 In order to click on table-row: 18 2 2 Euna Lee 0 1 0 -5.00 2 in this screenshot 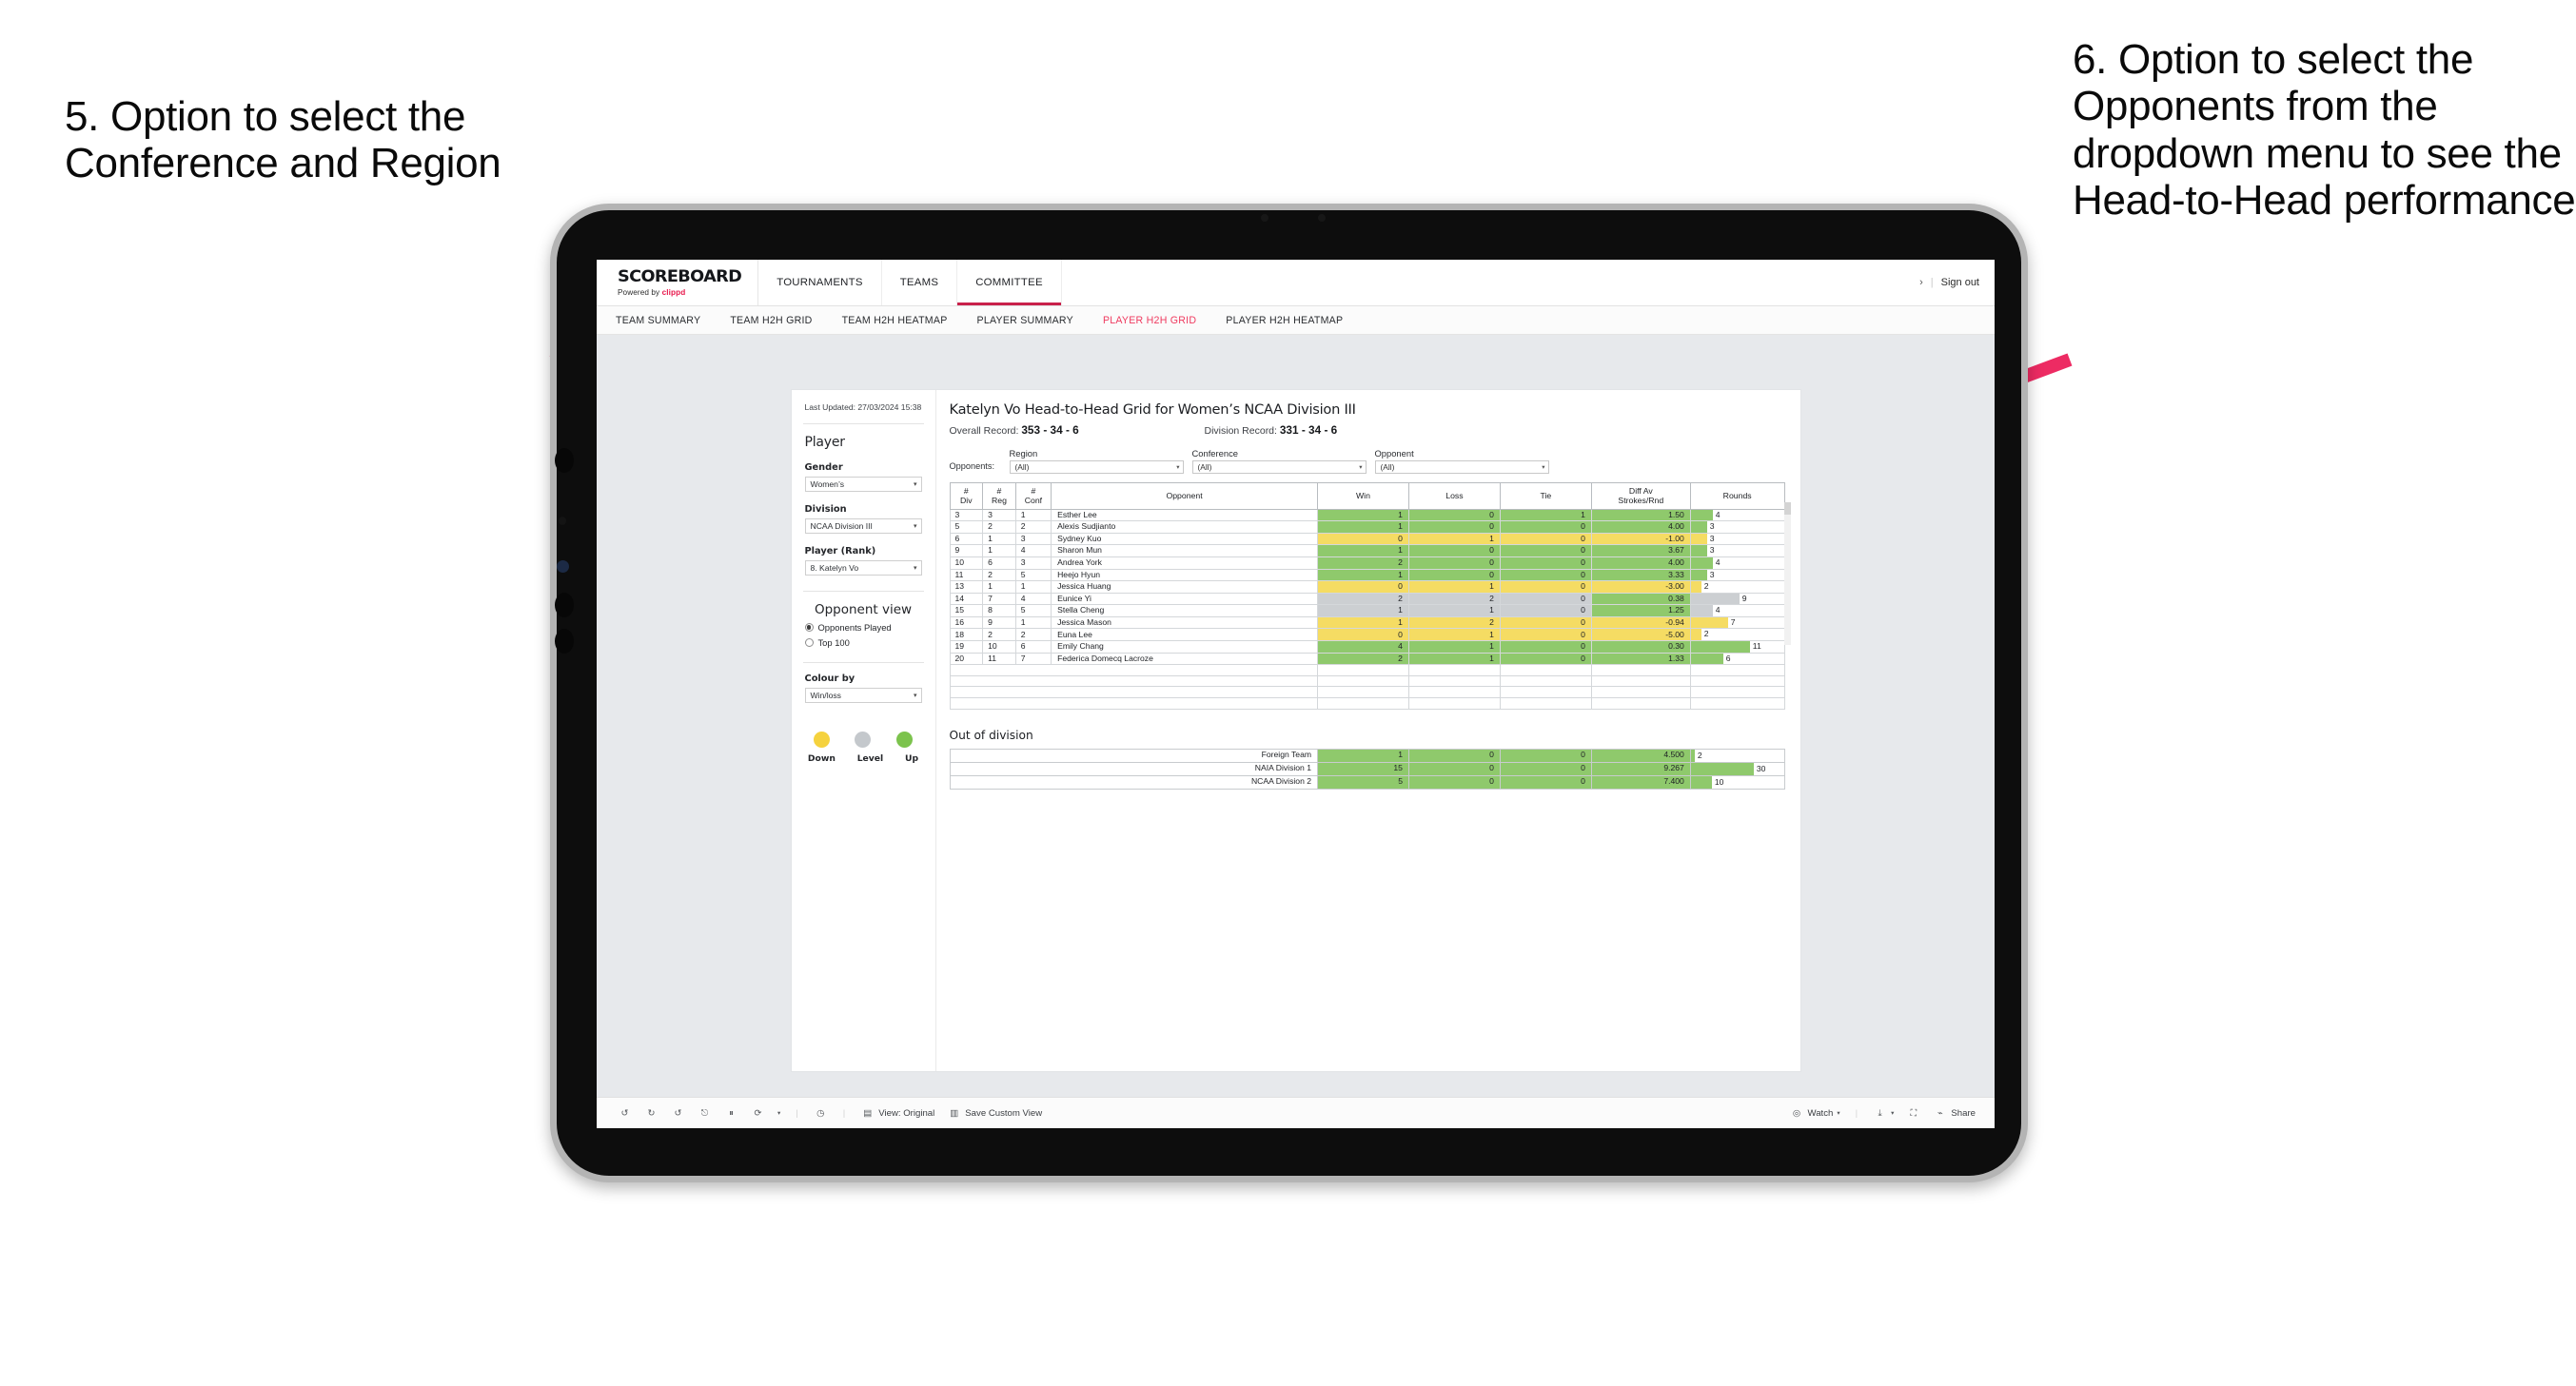, I will do `click(1367, 635)`.